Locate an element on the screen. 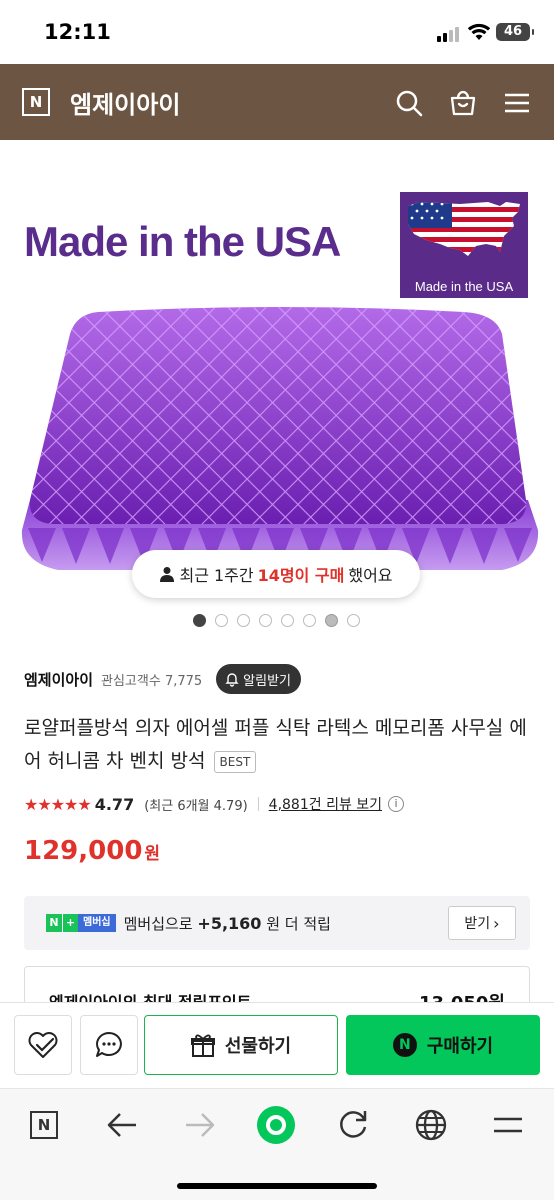 The width and height of the screenshot is (554, 1200). naver-plus-membership-badge: N + 멤버십 is located at coordinates (81, 923).